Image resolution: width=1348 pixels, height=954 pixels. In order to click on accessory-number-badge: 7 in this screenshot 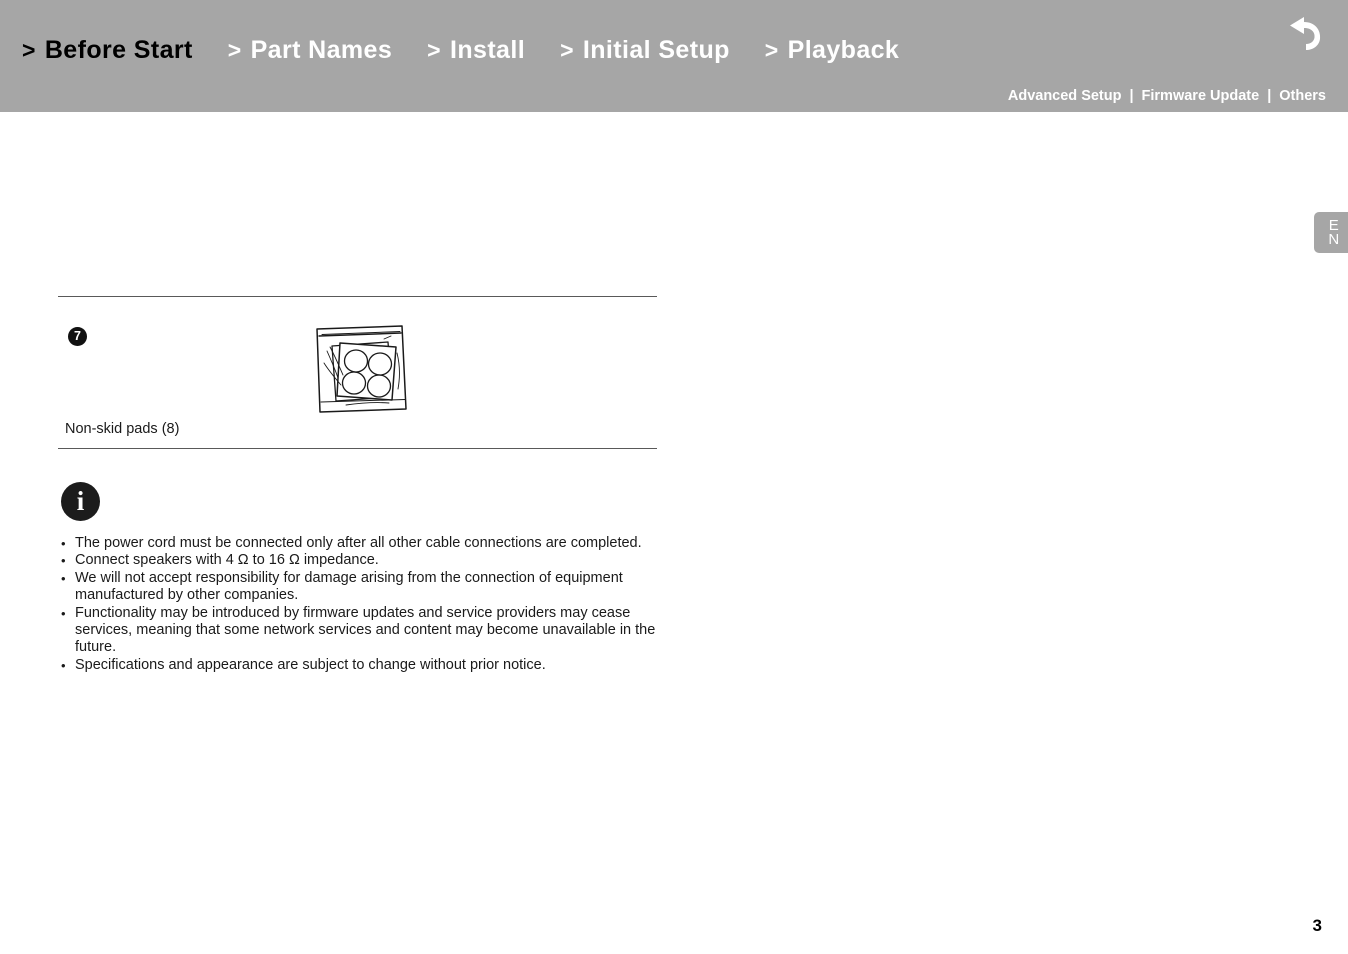, I will do `click(77, 336)`.